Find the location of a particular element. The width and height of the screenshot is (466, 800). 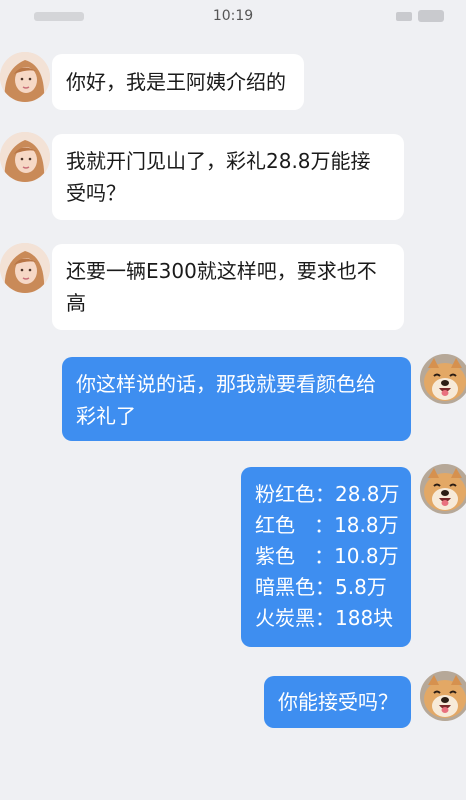

message-text: 还要一辆E300就这样吧，要求也不 is located at coordinates (221, 271).